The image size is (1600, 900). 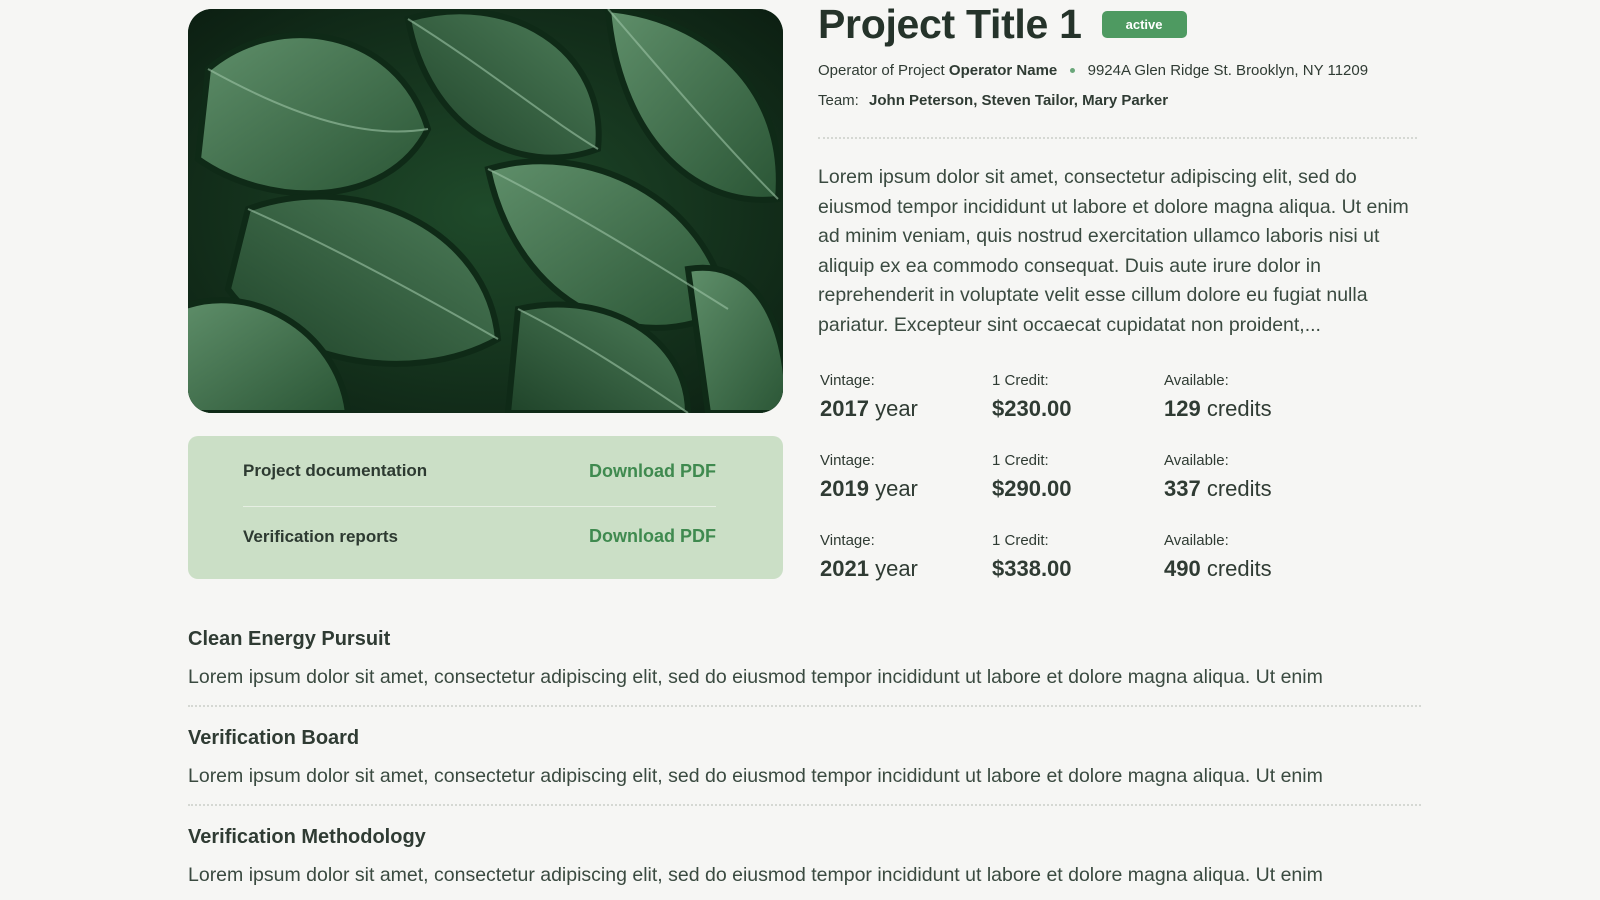 I want to click on available-value: 490 credits, so click(x=1264, y=569).